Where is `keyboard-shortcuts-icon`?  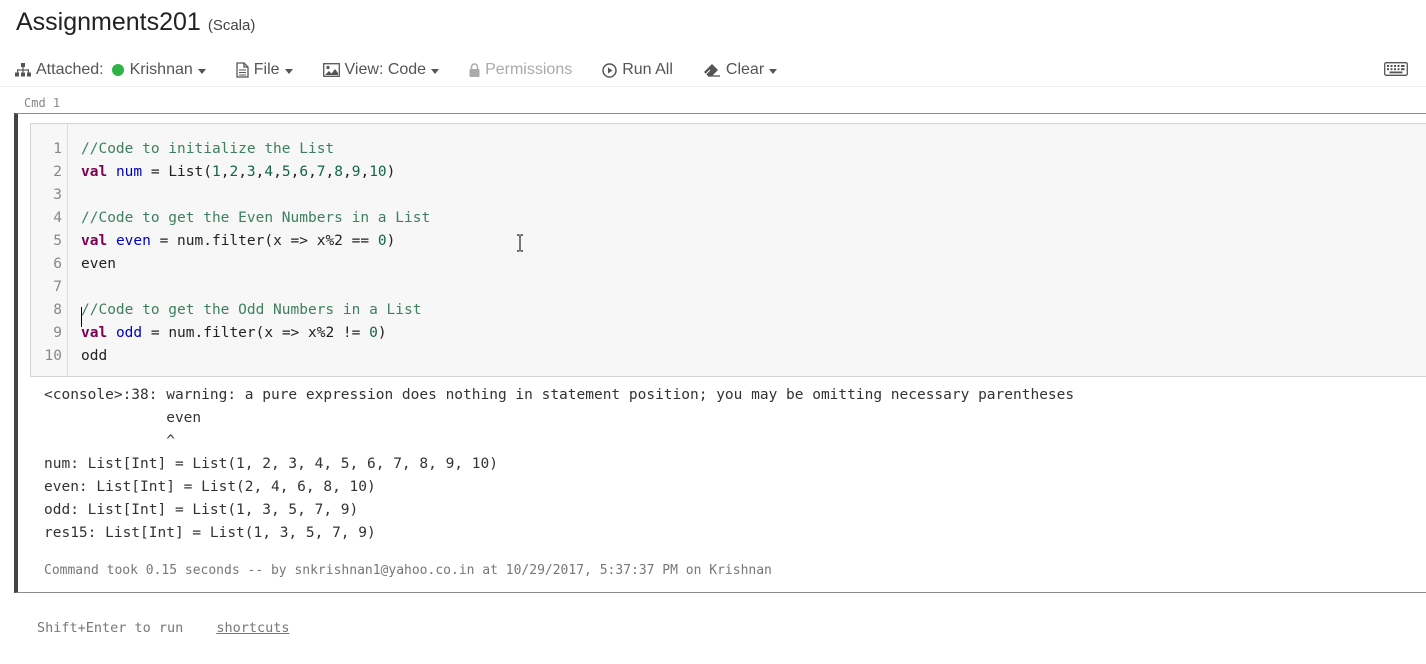
keyboard-shortcuts-icon is located at coordinates (1396, 71).